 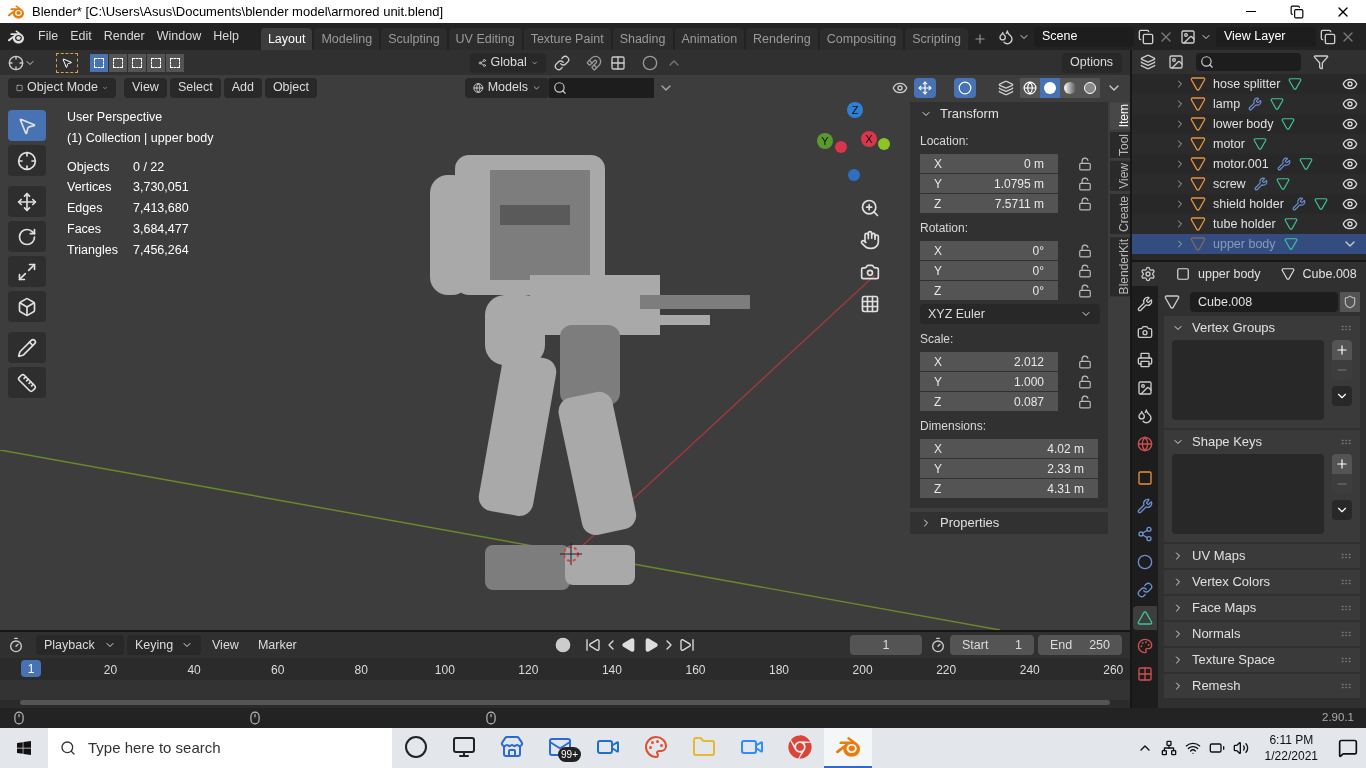 I want to click on current-frame-field: 1, so click(x=886, y=645).